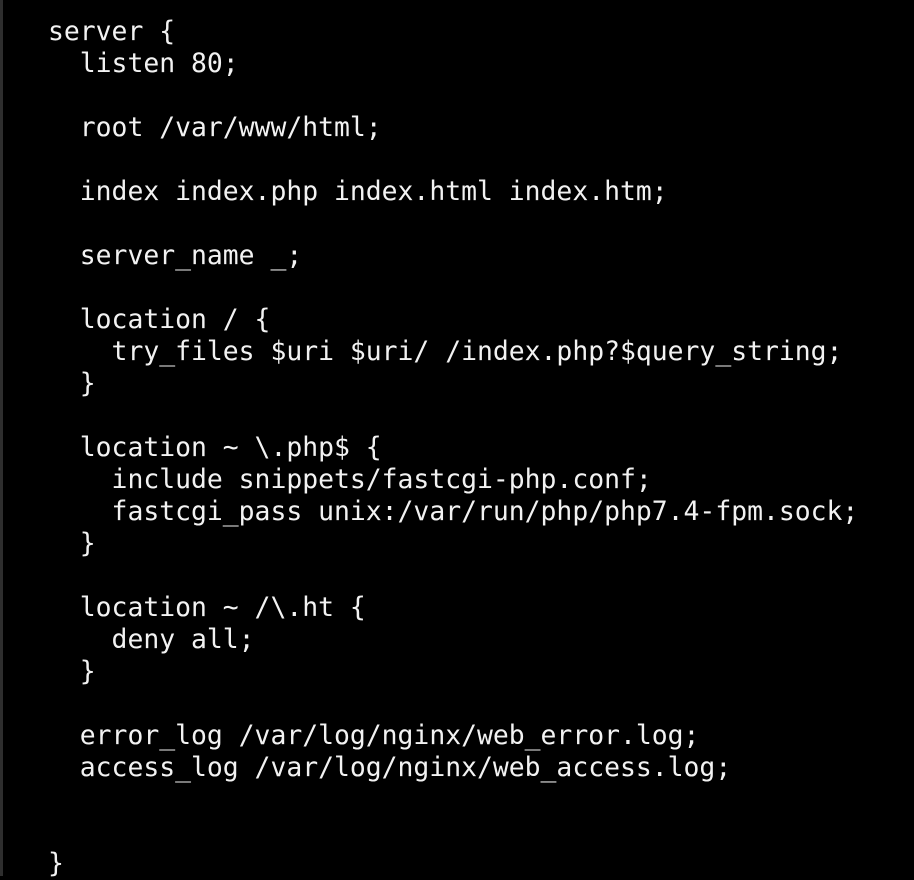  I want to click on code-line: listen 80;, so click(143, 63).